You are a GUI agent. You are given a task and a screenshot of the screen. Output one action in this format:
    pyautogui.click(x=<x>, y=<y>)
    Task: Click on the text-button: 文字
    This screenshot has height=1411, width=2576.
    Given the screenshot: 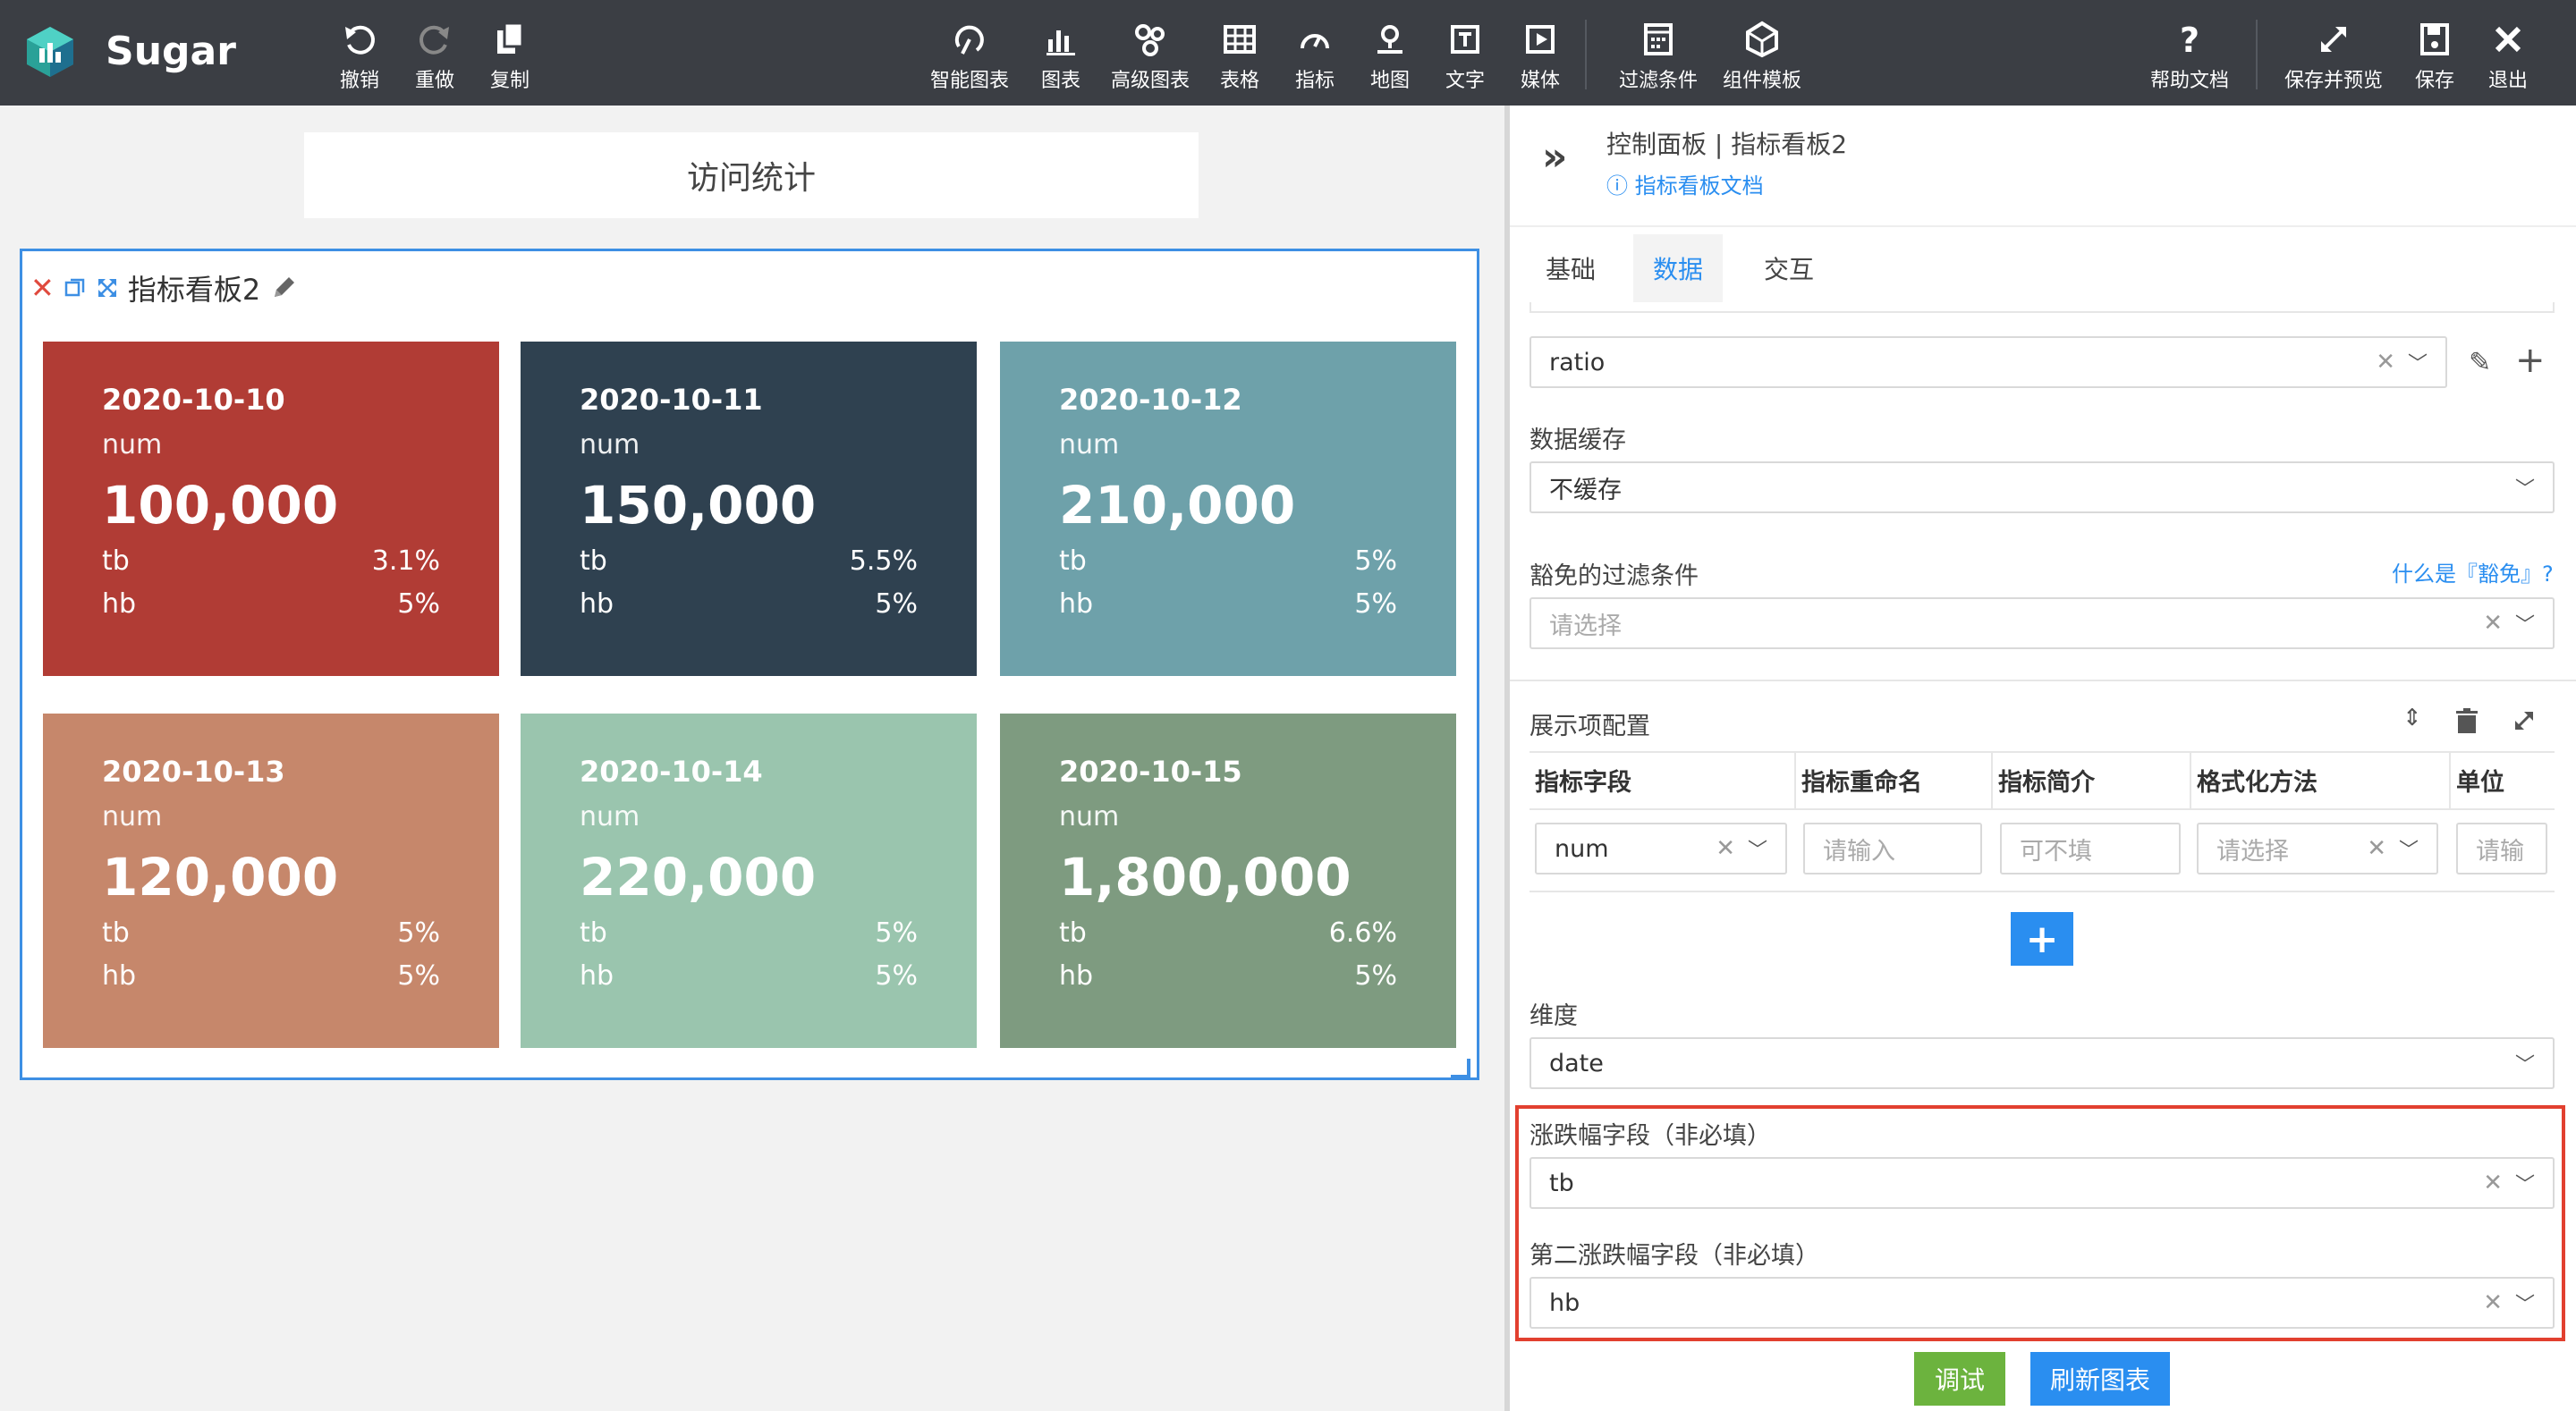 What is the action you would take?
    pyautogui.click(x=1465, y=54)
    